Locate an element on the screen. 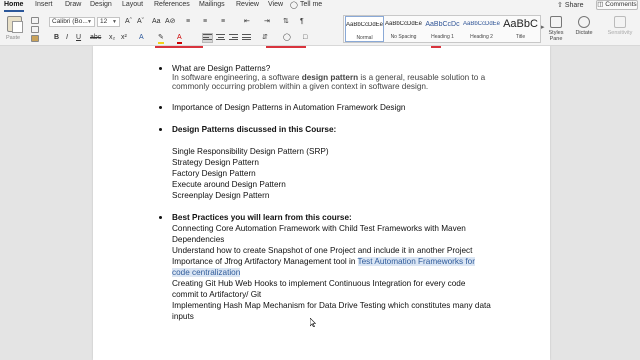  align-left-icon is located at coordinates (207, 38).